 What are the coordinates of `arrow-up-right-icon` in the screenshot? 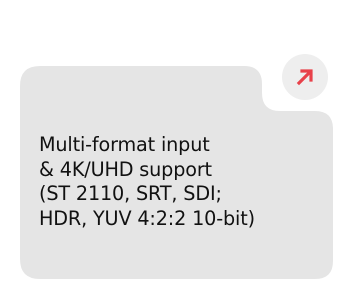 It's located at (304, 77).